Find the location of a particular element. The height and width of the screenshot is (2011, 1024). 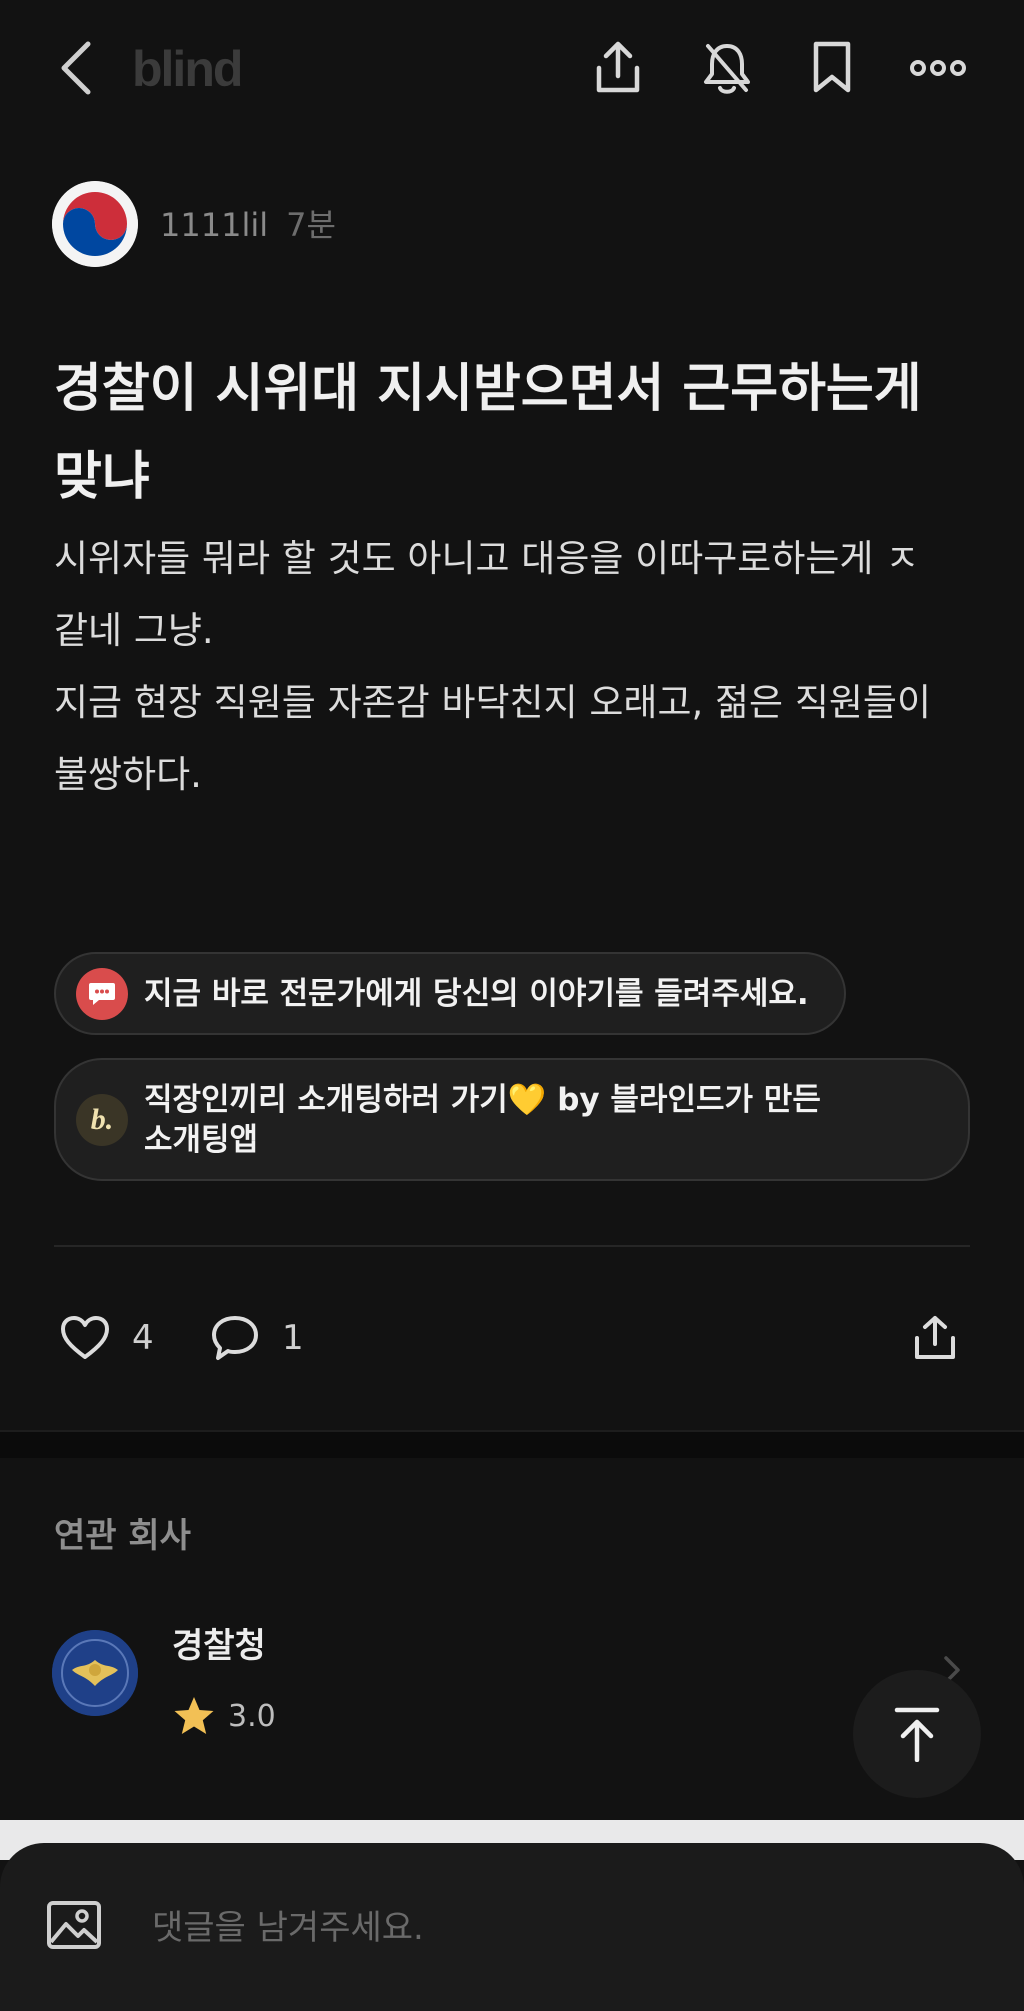

more-icon is located at coordinates (938, 68).